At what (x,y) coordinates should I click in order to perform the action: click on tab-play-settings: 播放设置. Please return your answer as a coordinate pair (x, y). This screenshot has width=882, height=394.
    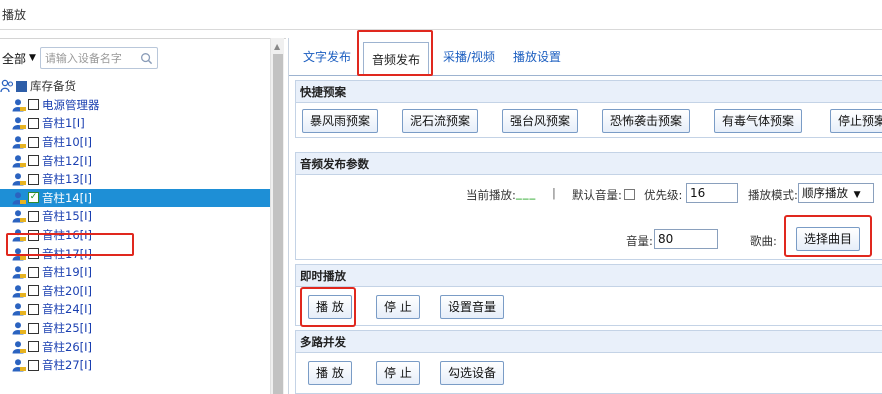
    Looking at the image, I should click on (537, 56).